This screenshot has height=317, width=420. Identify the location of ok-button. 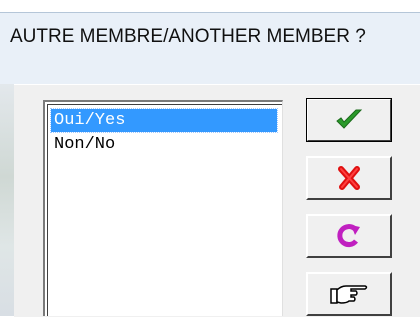
(349, 120).